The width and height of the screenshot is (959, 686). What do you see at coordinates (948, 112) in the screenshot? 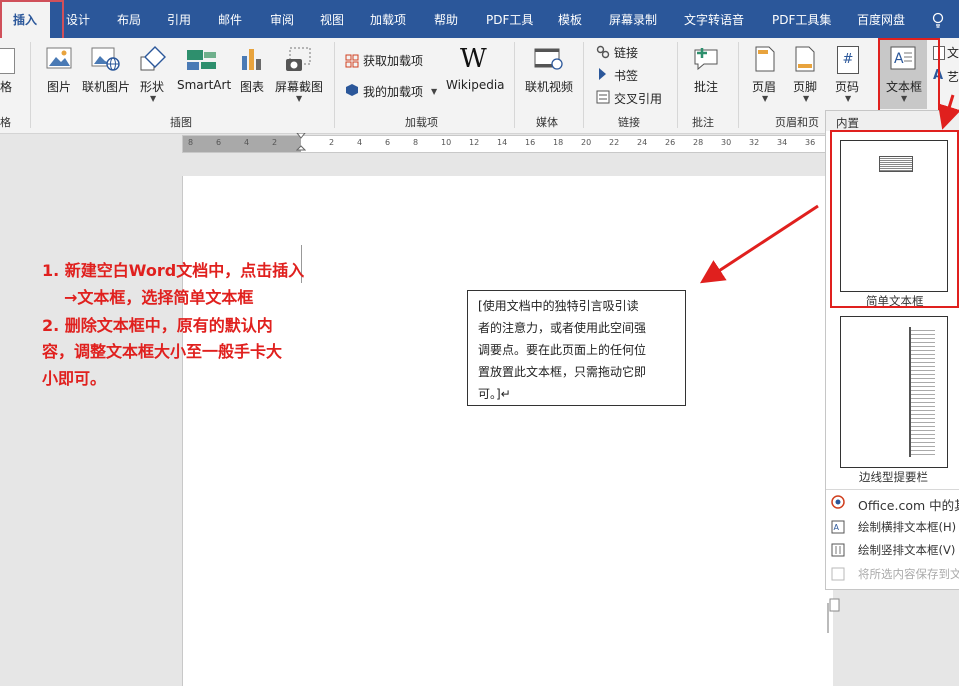
I see `arrow-to-gallery` at bounding box center [948, 112].